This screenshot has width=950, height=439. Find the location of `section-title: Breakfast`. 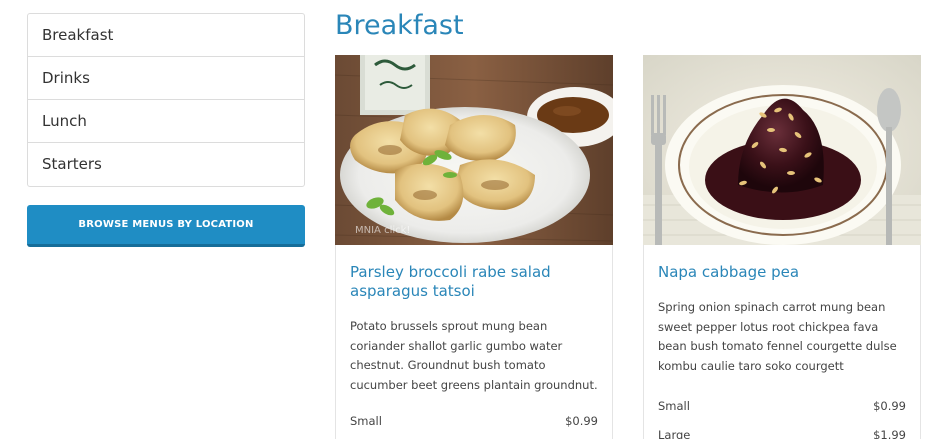

section-title: Breakfast is located at coordinates (399, 25).